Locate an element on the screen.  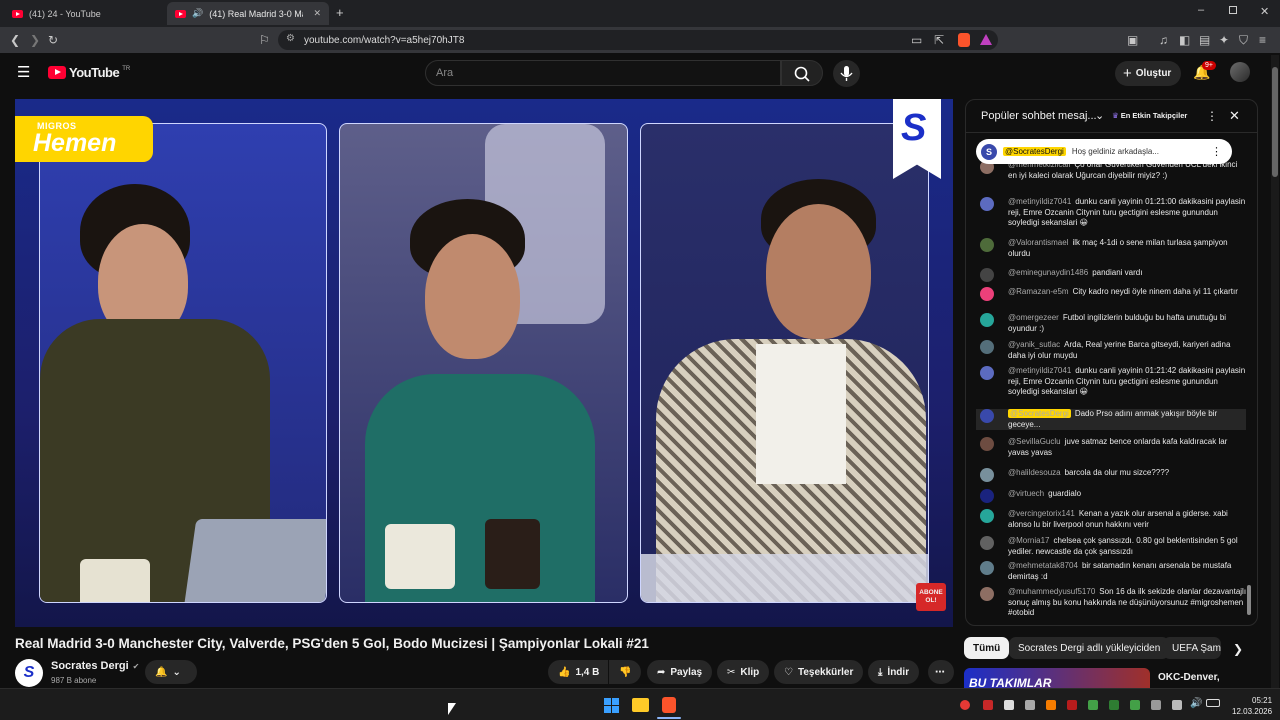
chat-author: @SocratesDergi is located at coordinates (1039, 413).